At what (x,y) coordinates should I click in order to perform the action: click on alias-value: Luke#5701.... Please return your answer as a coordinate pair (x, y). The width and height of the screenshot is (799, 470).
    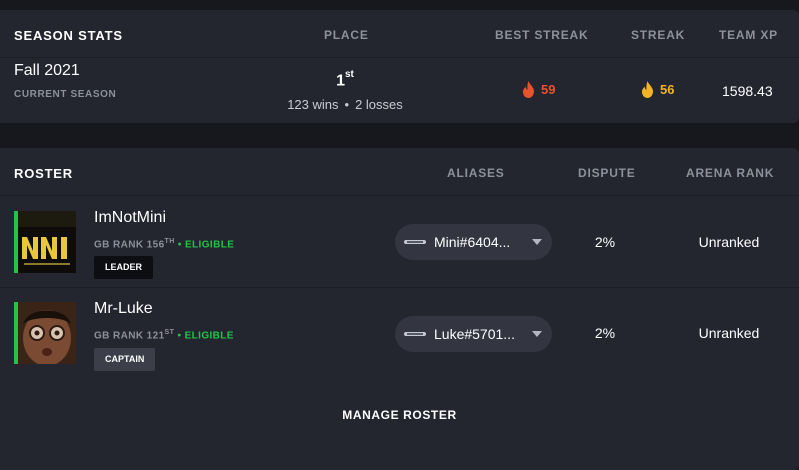
    Looking at the image, I should click on (474, 334).